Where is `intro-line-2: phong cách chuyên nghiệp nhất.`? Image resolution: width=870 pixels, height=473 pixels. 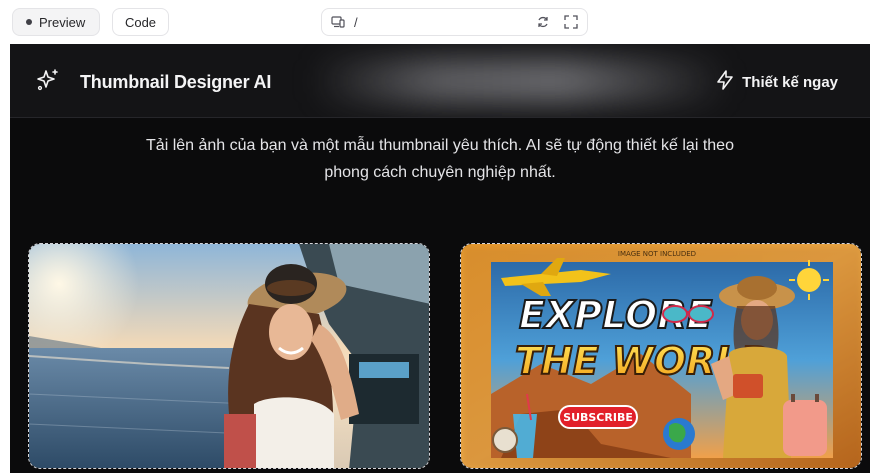 intro-line-2: phong cách chuyên nghiệp nhất. is located at coordinates (440, 172).